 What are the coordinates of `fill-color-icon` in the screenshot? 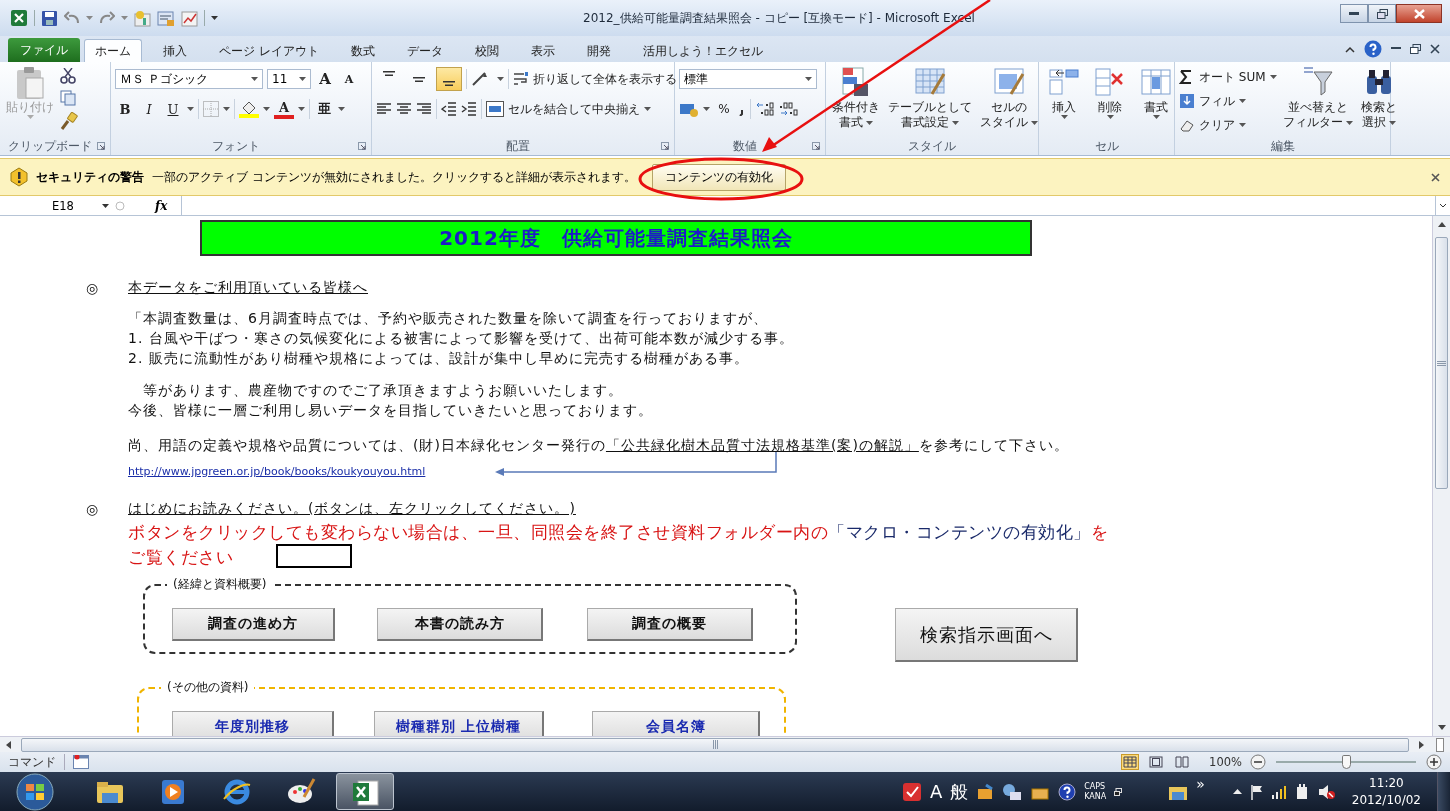 It's located at (249, 109).